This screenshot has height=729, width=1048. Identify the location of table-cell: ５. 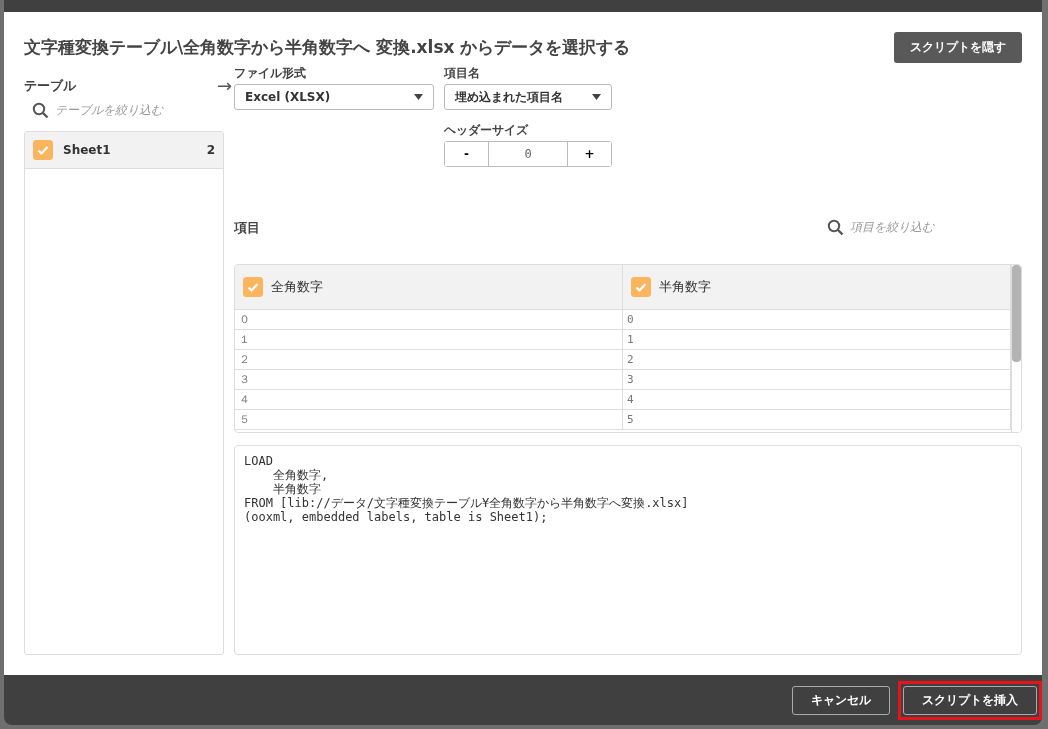
(429, 420).